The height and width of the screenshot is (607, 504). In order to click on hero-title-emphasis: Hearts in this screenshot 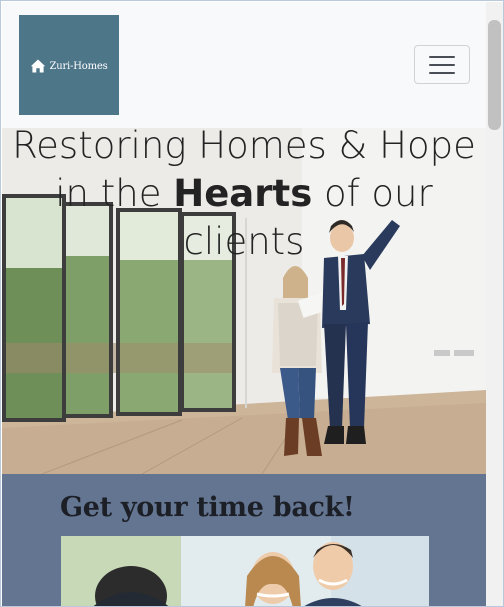, I will do `click(243, 193)`.